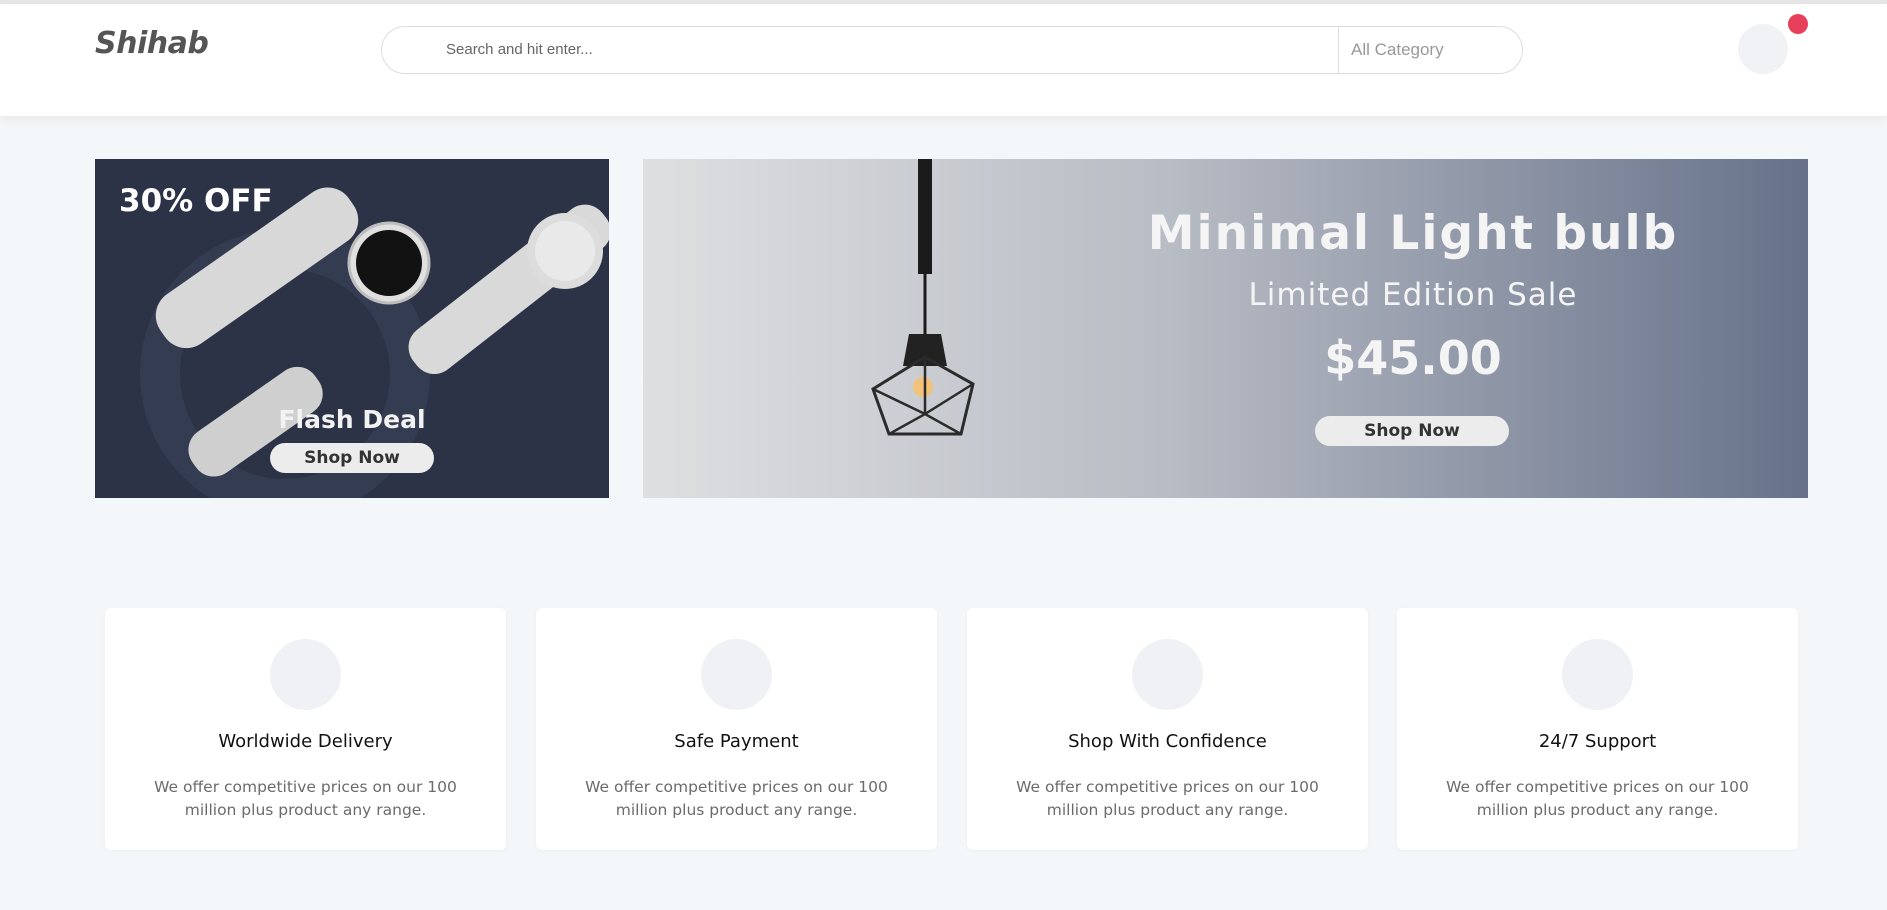  Describe the element at coordinates (1597, 741) in the screenshot. I see `feature-title: 24/7 Support` at that location.